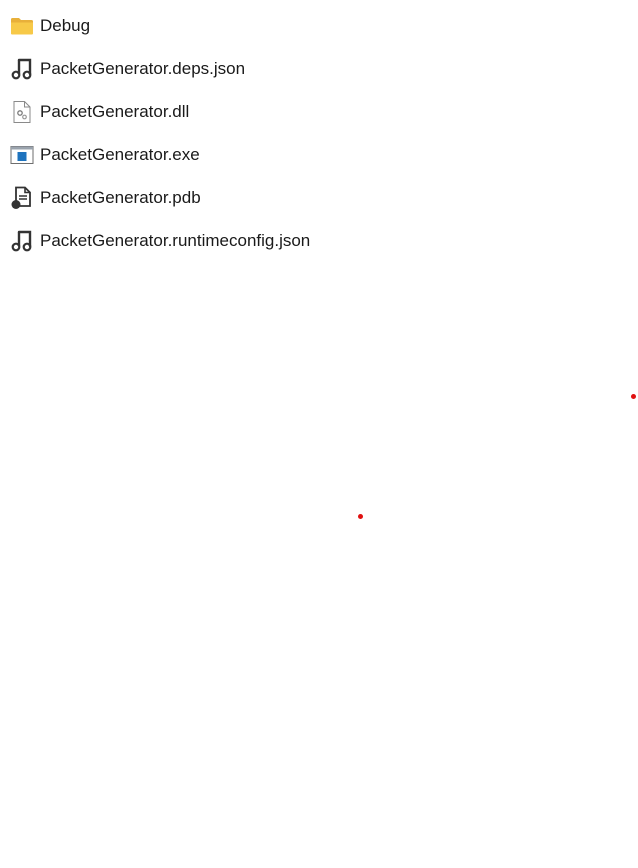  Describe the element at coordinates (175, 240) in the screenshot. I see `file-name: PacketGenerator.runtimeconfig.json` at that location.